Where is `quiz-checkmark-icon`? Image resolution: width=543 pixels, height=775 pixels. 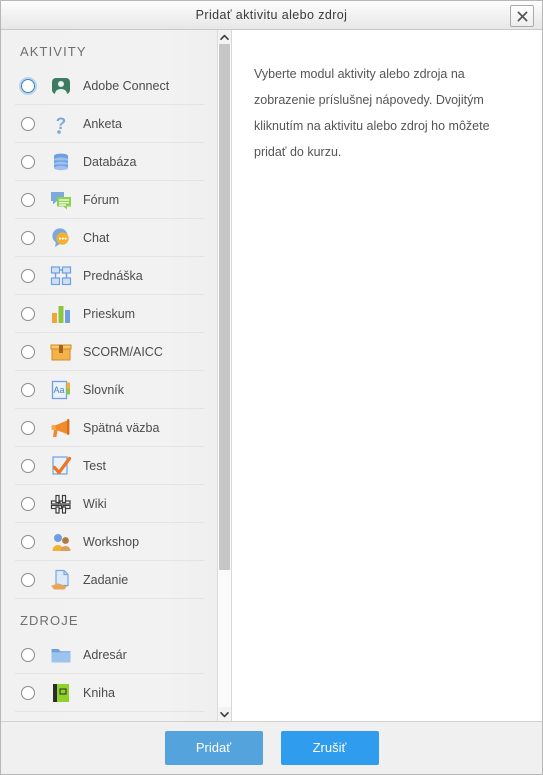
quiz-checkmark-icon is located at coordinates (61, 466).